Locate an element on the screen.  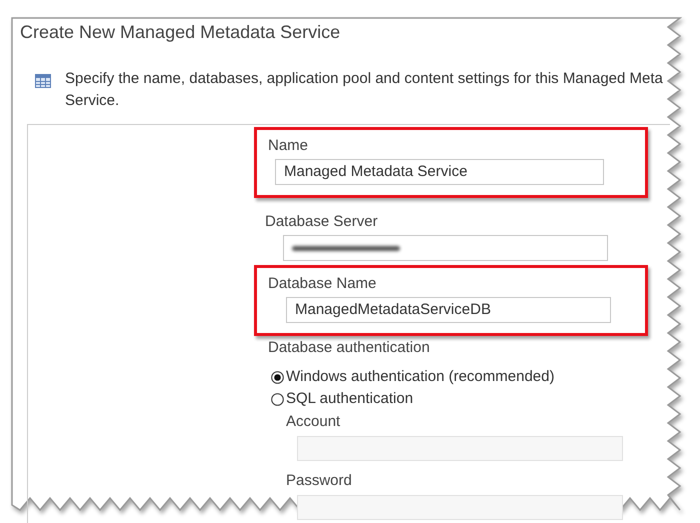
radio-label: Windows authentication (recommended) is located at coordinates (420, 377).